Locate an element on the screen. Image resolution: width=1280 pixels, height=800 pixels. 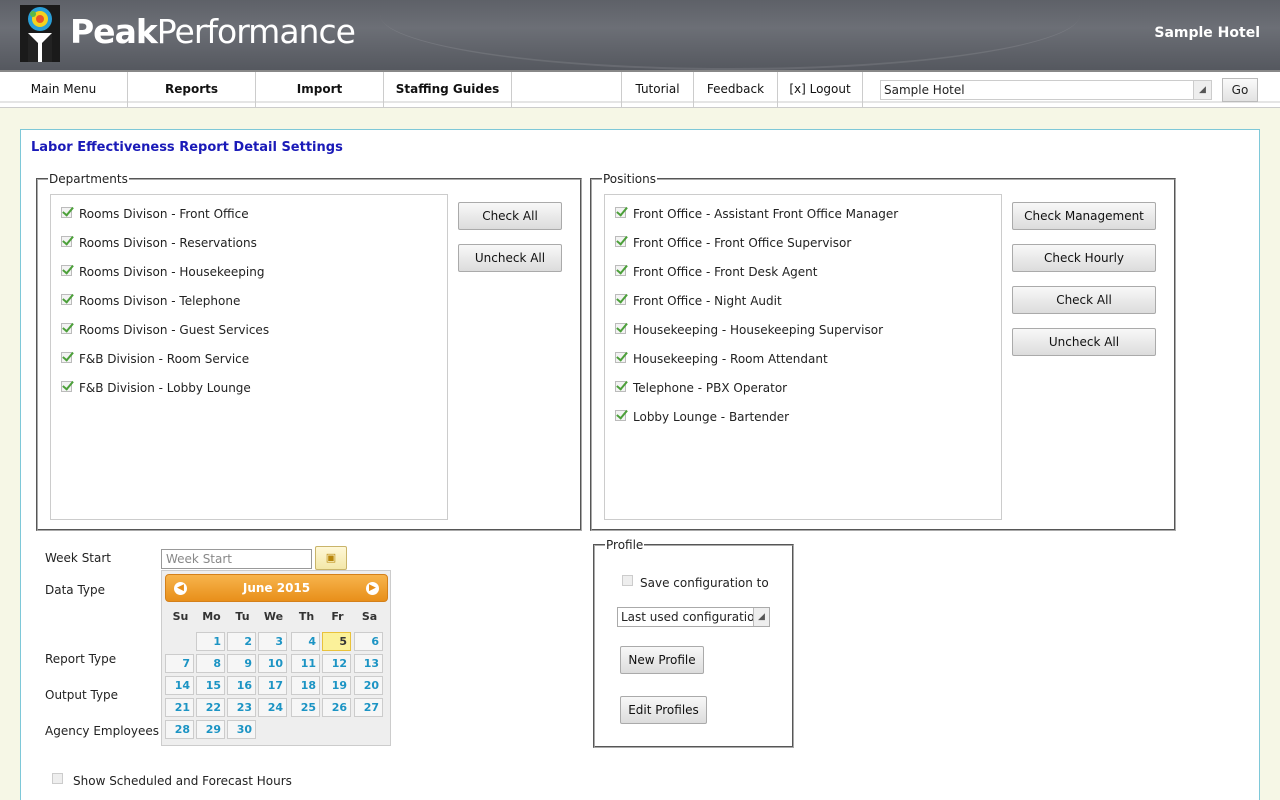
profile-legend: Profile is located at coordinates (625, 545).